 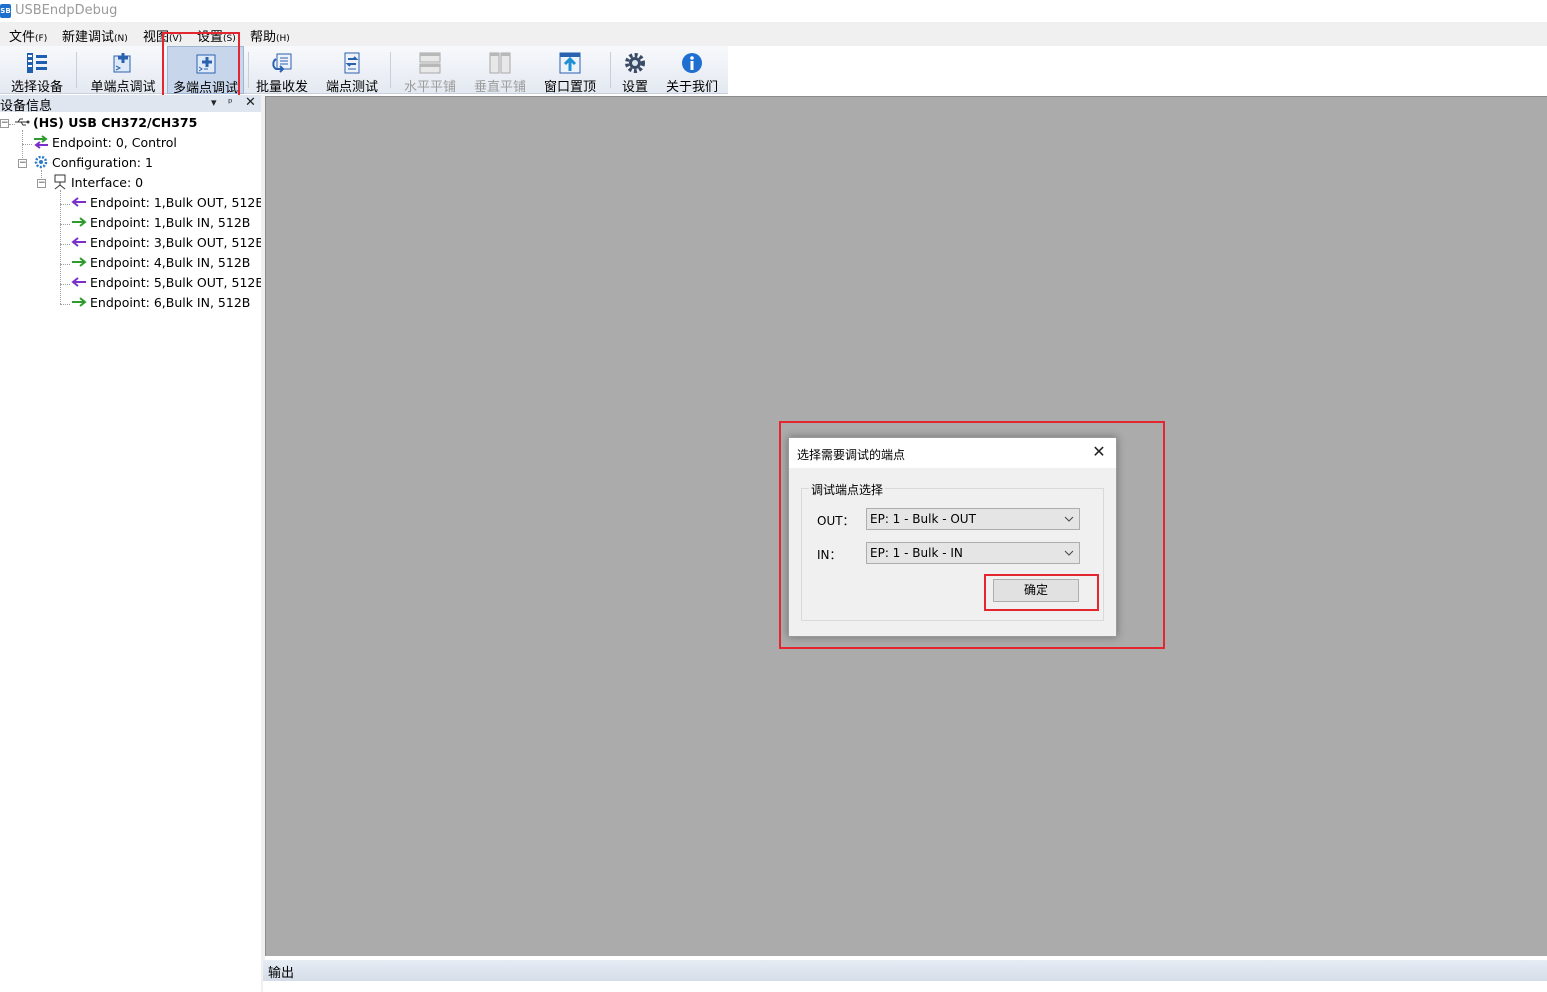 What do you see at coordinates (26, 106) in the screenshot?
I see `device-info-title: 设备信息` at bounding box center [26, 106].